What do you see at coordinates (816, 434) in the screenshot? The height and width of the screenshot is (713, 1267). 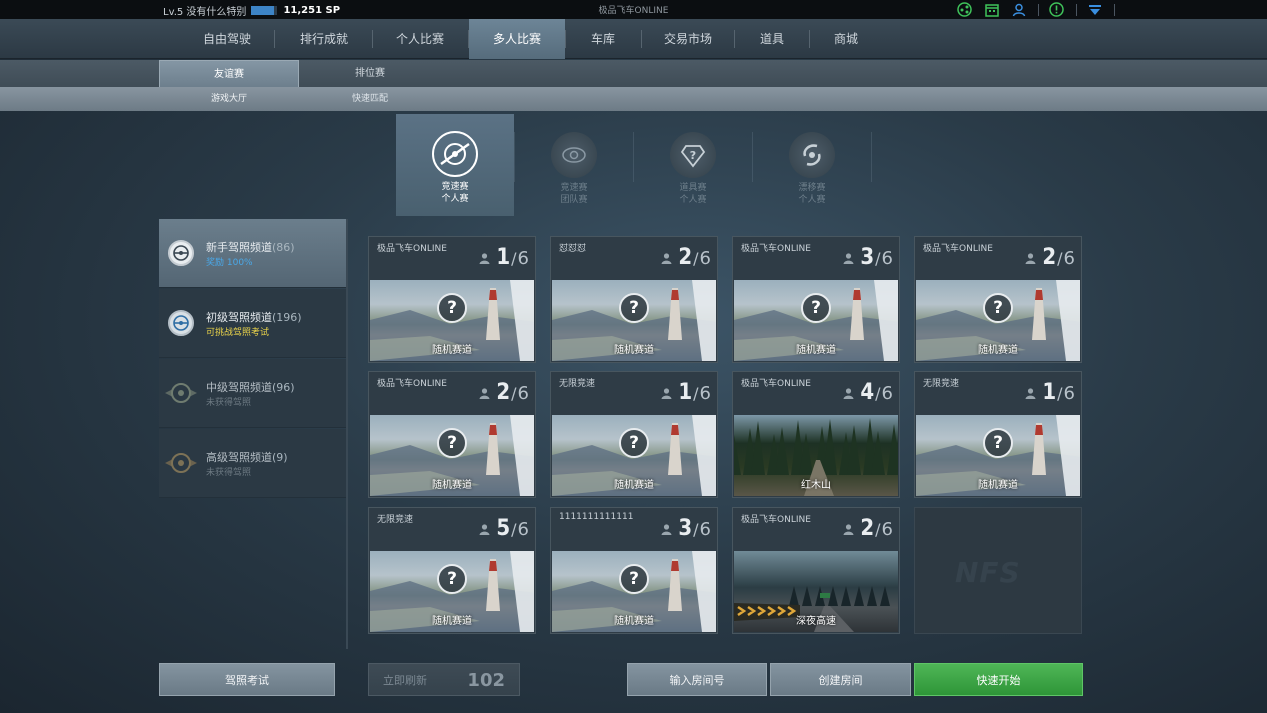 I see `room-card: 极品飞车ONLINE 4/6 红木山` at bounding box center [816, 434].